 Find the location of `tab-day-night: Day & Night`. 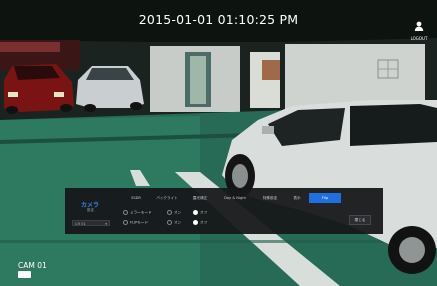

tab-day-night: Day & Night is located at coordinates (235, 198).